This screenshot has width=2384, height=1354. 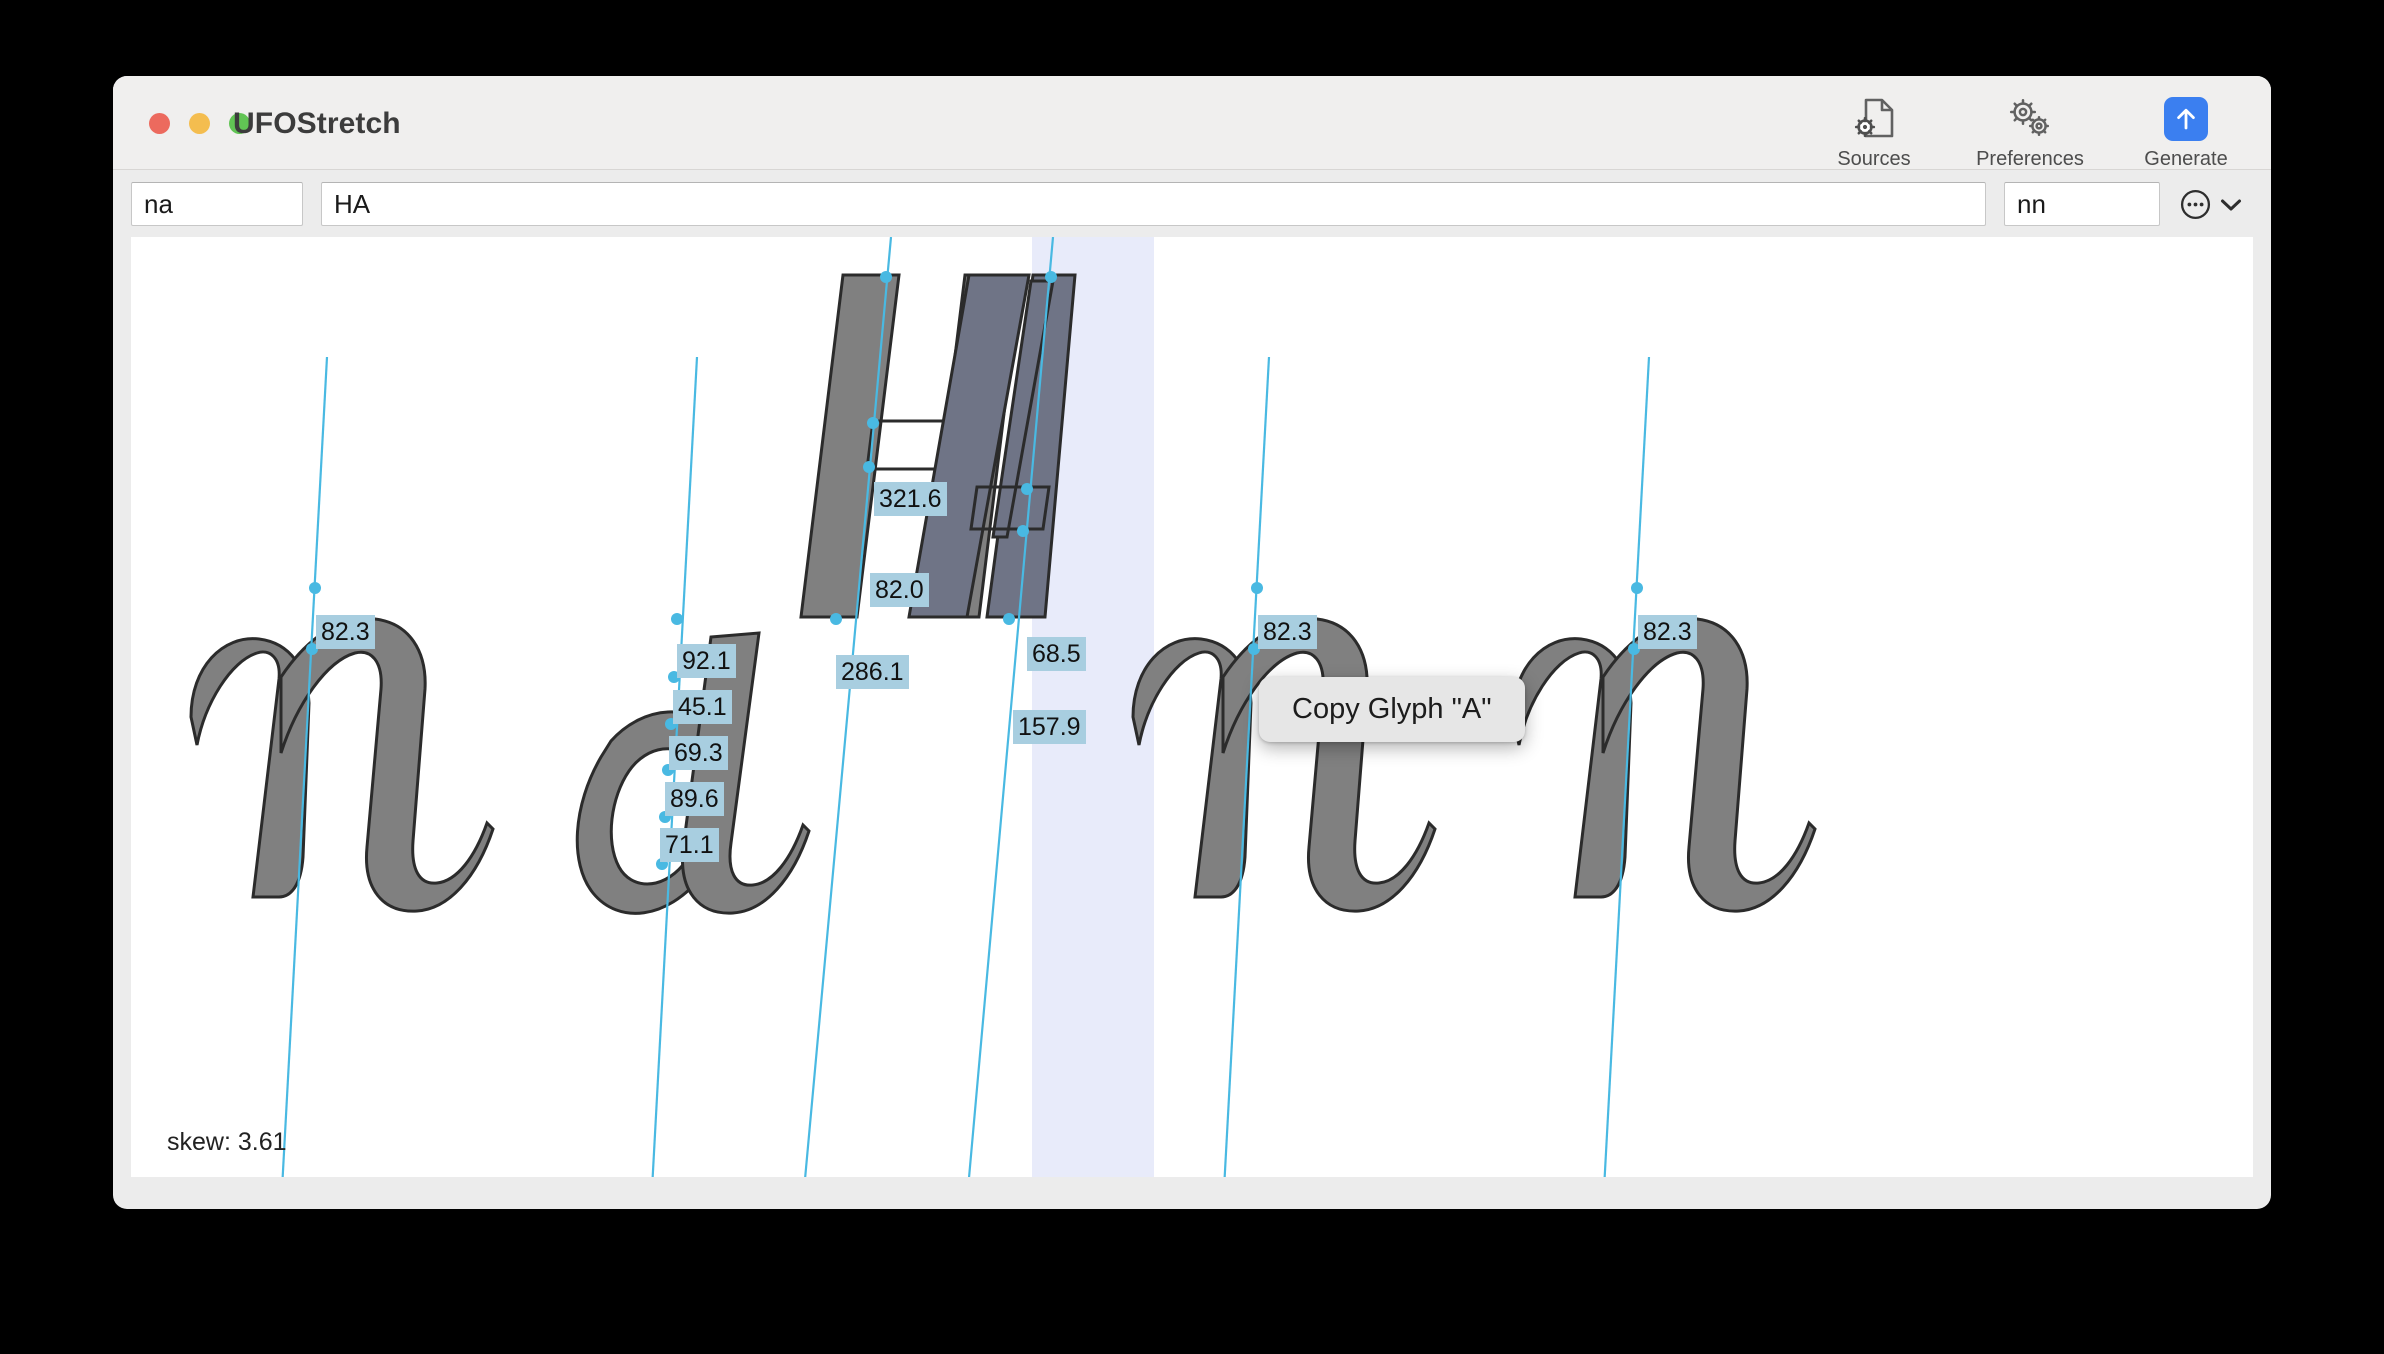 I want to click on toolbar-button-preferences: Preferences, so click(x=2030, y=130).